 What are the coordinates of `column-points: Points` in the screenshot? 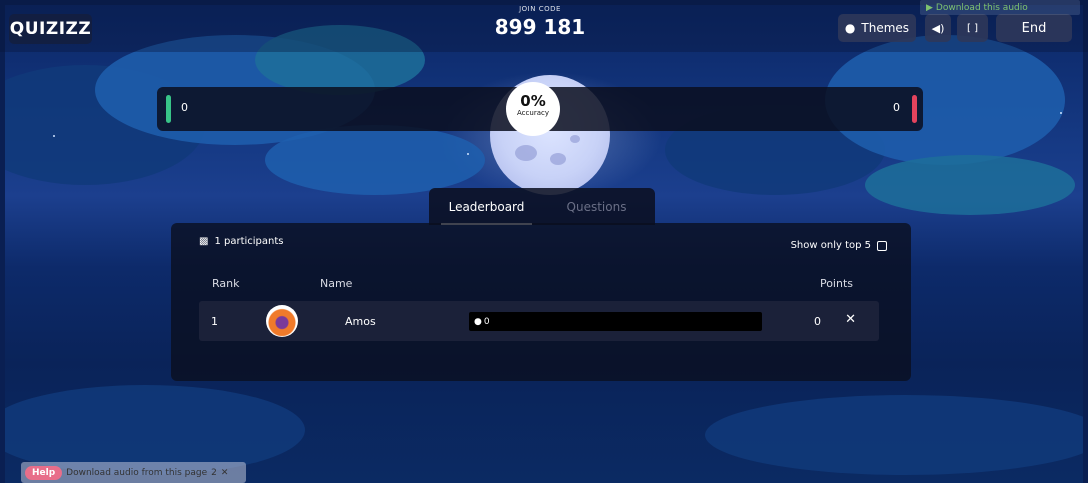 It's located at (836, 283).